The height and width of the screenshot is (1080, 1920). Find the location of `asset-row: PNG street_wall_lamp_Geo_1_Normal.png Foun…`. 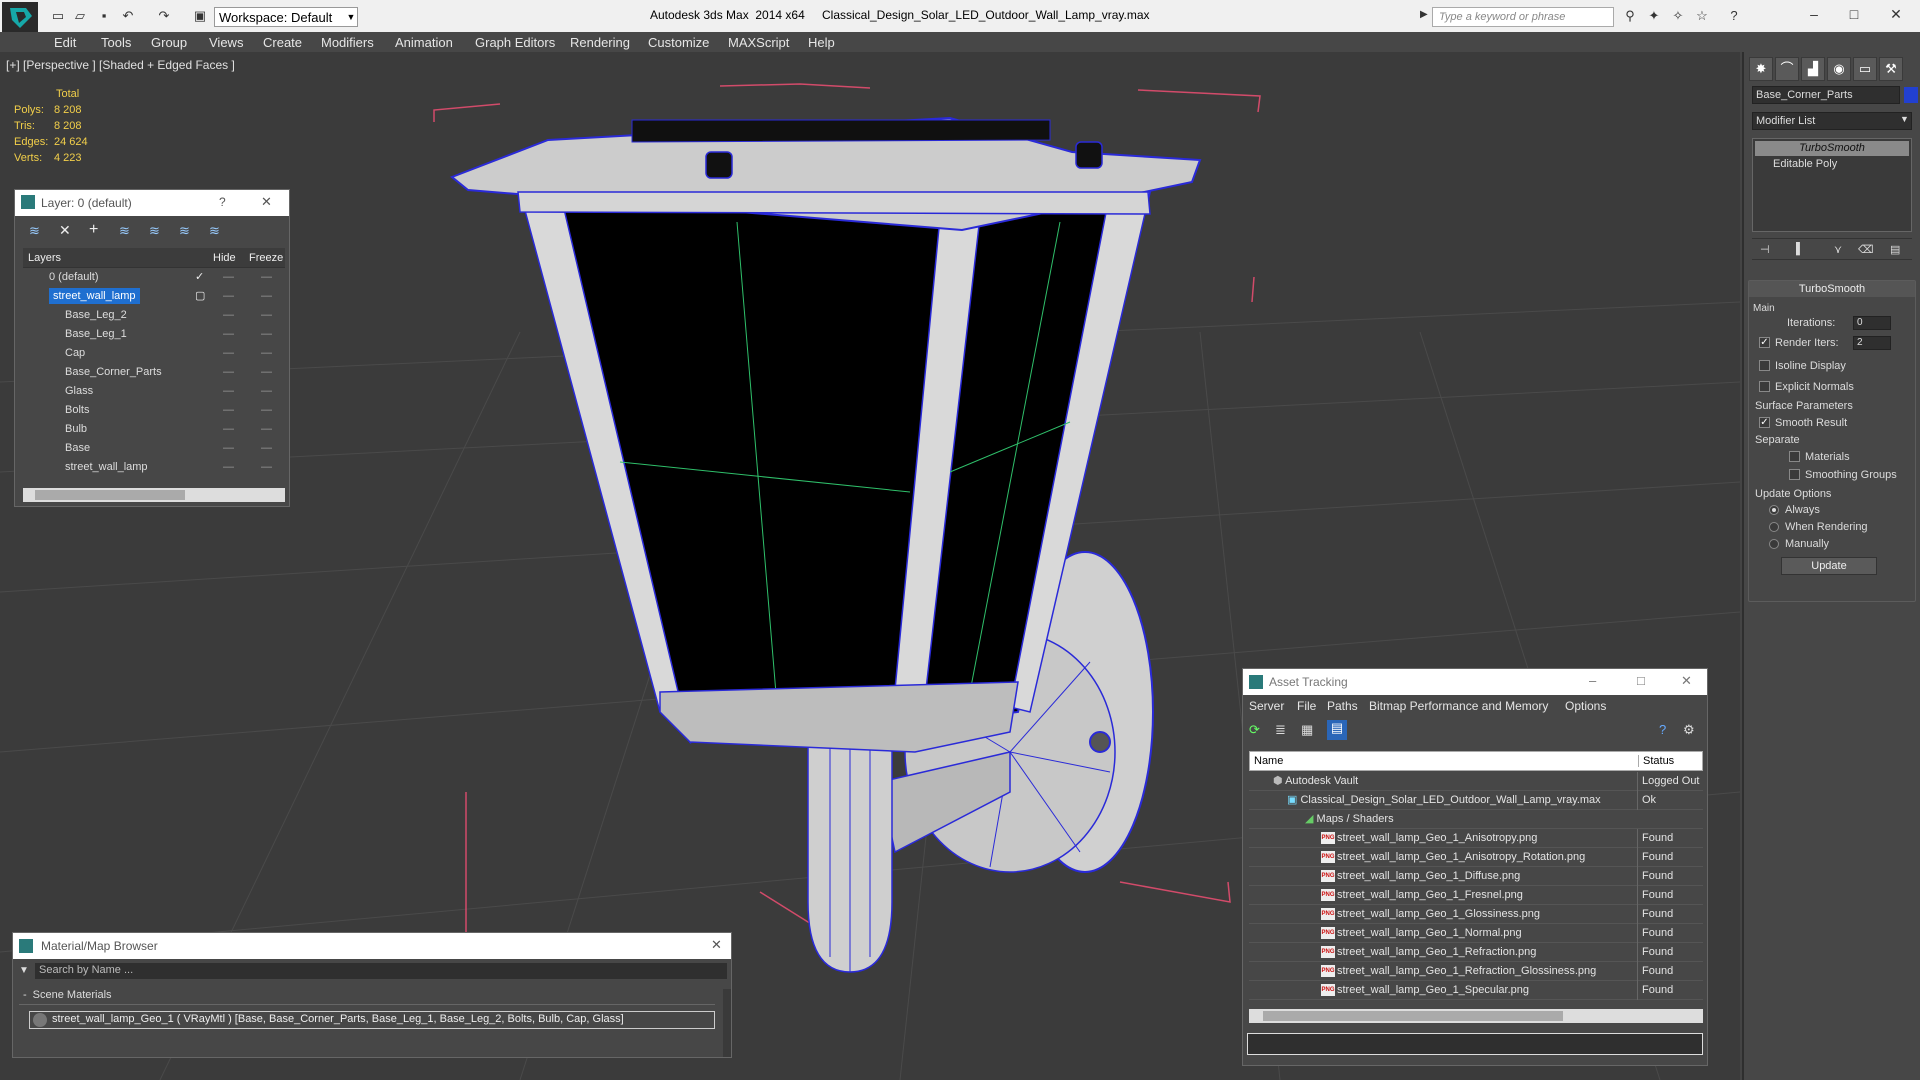

asset-row: PNG street_wall_lamp_Geo_1_Normal.png Foun… is located at coordinates (1476, 933).